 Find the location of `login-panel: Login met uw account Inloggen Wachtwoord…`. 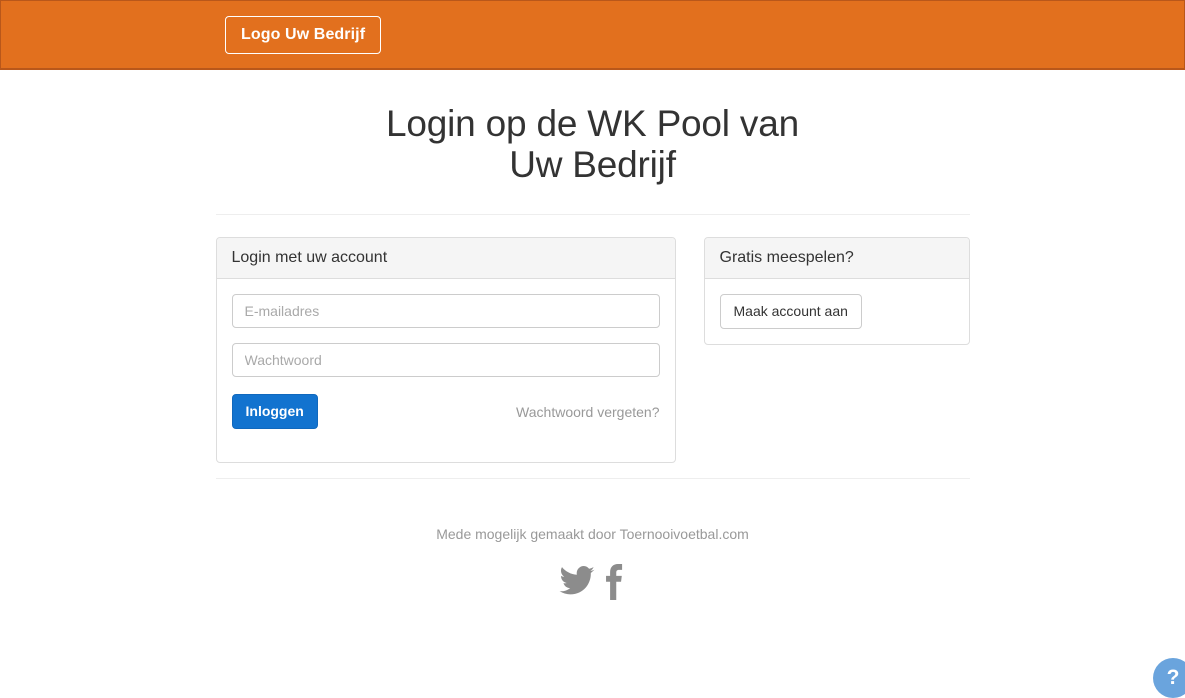

login-panel: Login met uw account Inloggen Wachtwoord… is located at coordinates (445, 350).